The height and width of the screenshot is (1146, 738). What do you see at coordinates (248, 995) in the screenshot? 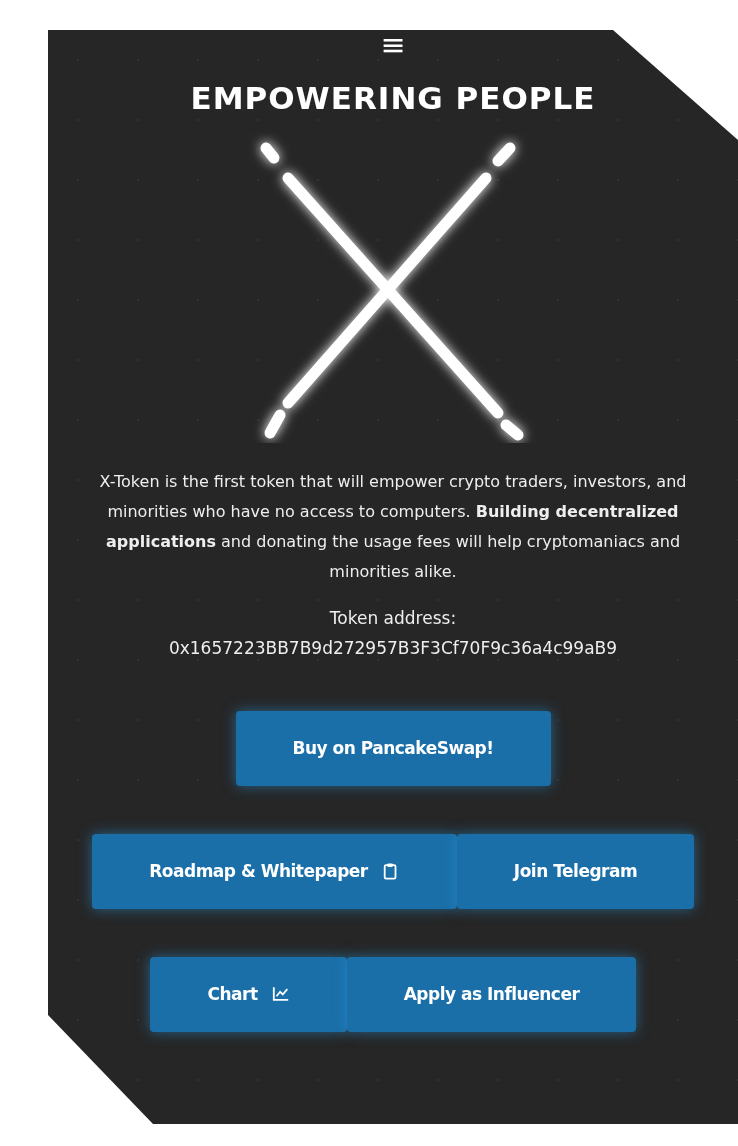
I see `link-button: Chart` at bounding box center [248, 995].